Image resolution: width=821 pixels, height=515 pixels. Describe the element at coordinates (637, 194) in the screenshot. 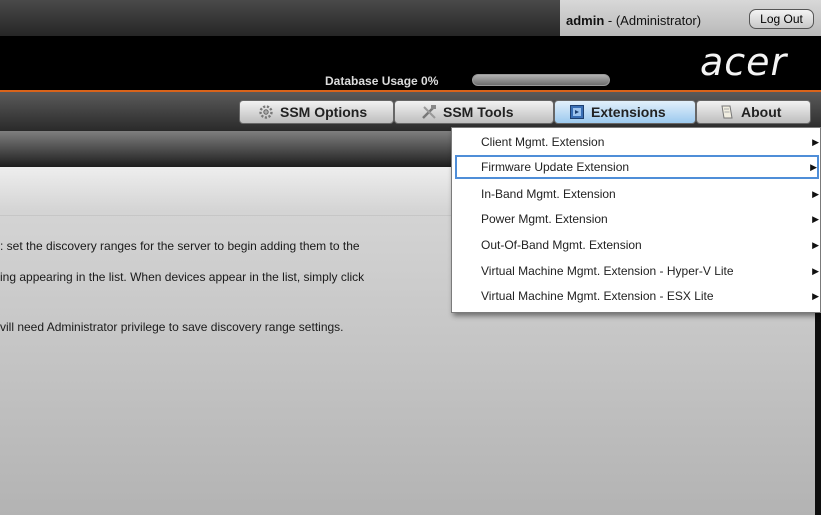

I see `menu-item-in-band-mgmt-extension: In-Band Mgmt. Extension ▶` at that location.